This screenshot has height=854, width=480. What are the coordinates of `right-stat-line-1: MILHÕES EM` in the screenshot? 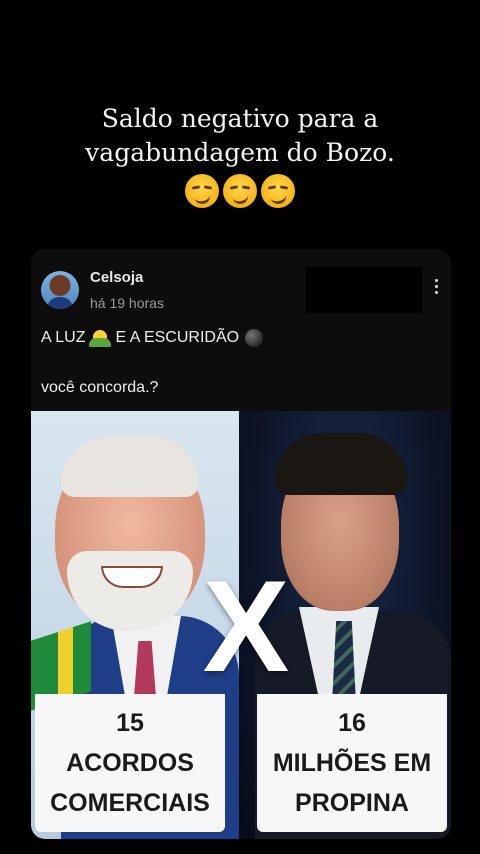 It's located at (352, 763).